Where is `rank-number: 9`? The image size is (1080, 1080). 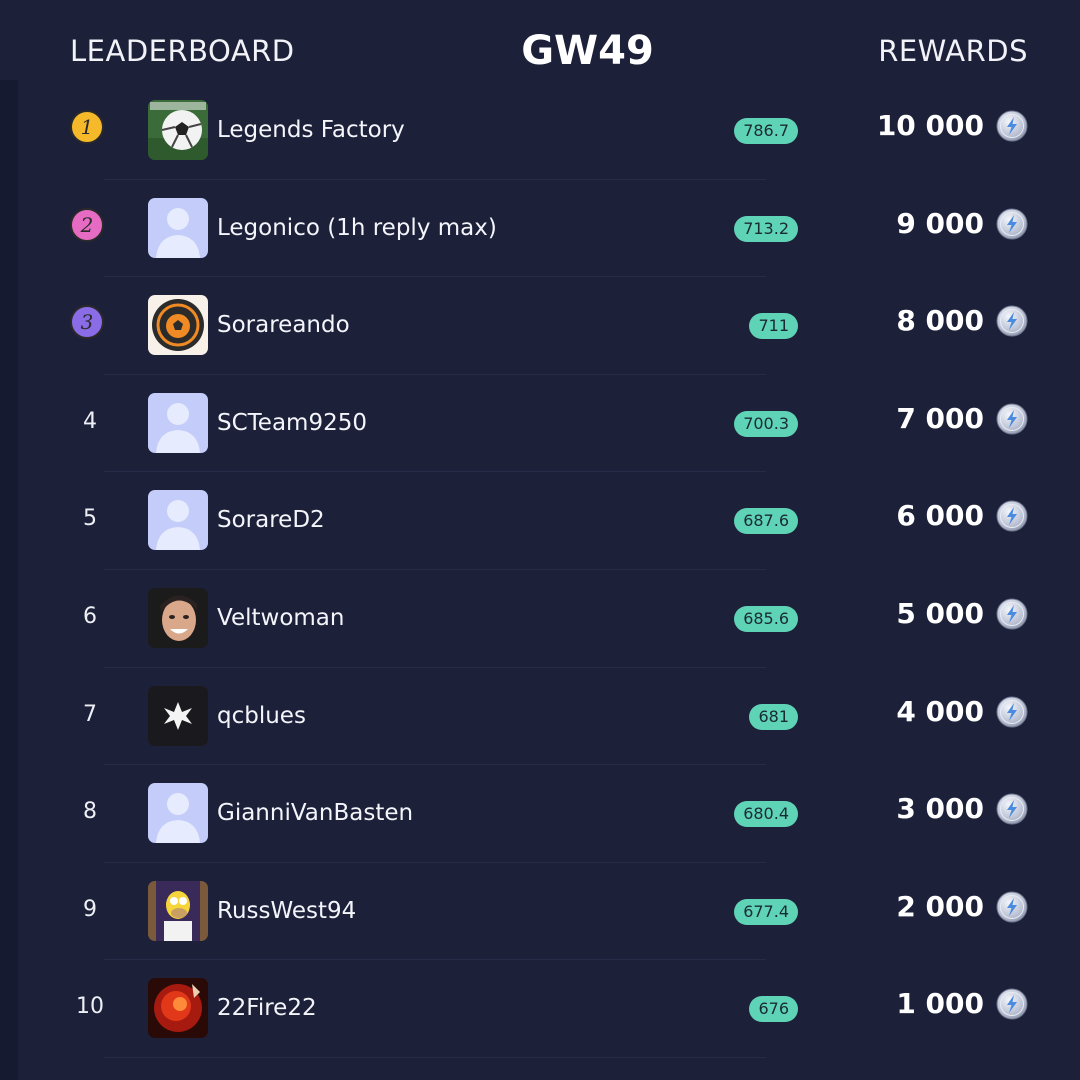 rank-number: 9 is located at coordinates (90, 909).